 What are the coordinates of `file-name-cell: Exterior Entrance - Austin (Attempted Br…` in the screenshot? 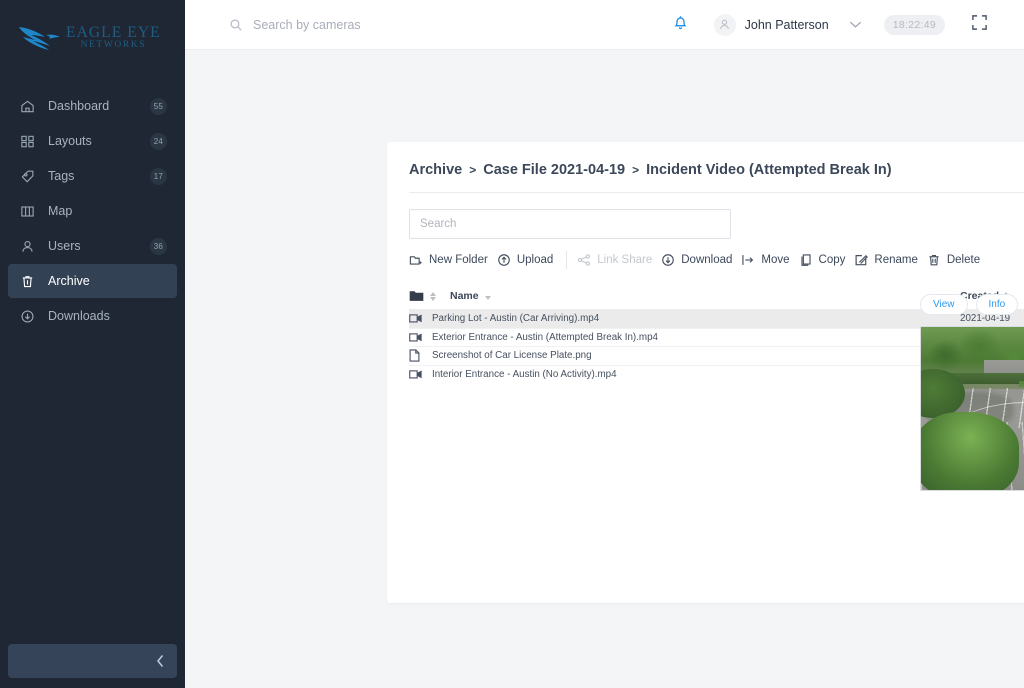 It's located at (684, 337).